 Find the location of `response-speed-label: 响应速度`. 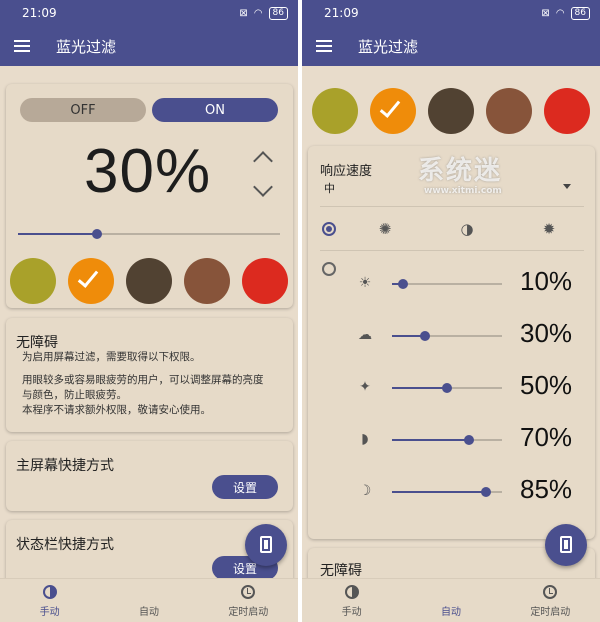

response-speed-label: 响应速度 is located at coordinates (346, 171).